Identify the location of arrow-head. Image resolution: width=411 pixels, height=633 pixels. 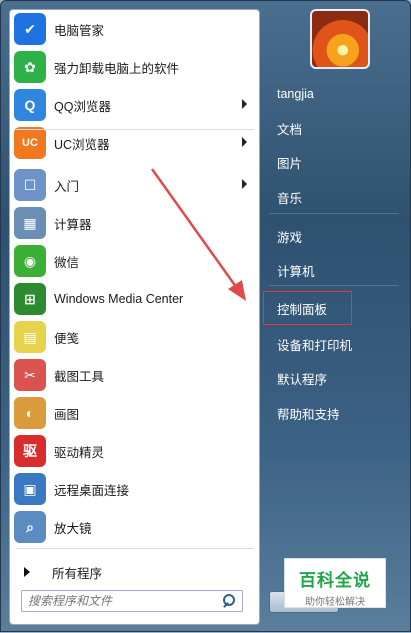
(237, 290).